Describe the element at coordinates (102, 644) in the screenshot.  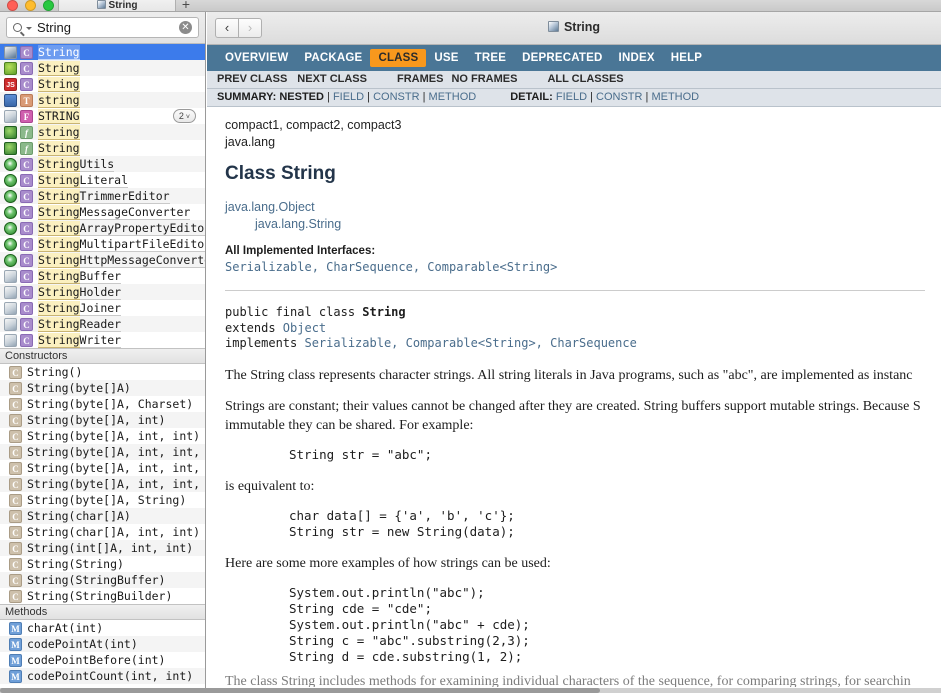
I see `search-result-row: McodePointAt(int)` at that location.